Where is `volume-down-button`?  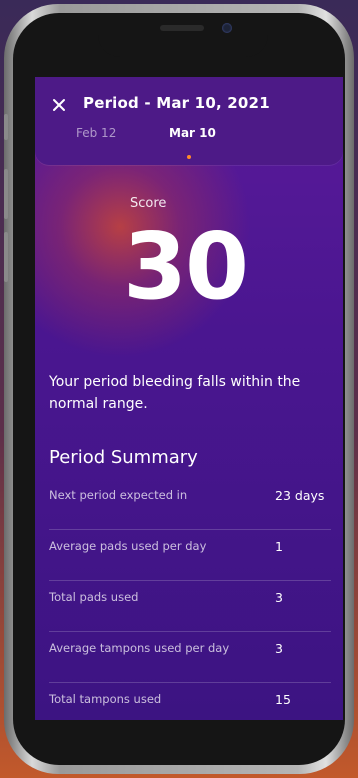
volume-down-button is located at coordinates (6, 257).